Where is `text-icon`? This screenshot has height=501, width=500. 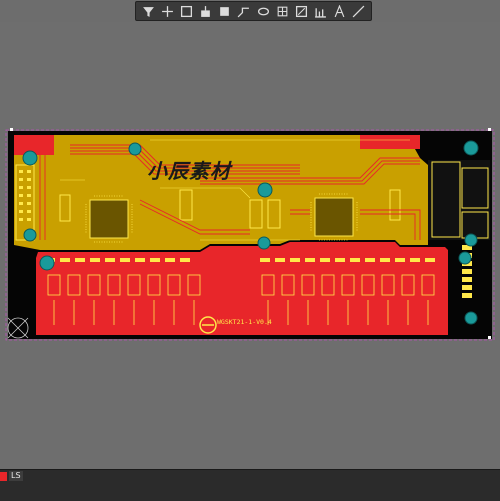 text-icon is located at coordinates (339, 11).